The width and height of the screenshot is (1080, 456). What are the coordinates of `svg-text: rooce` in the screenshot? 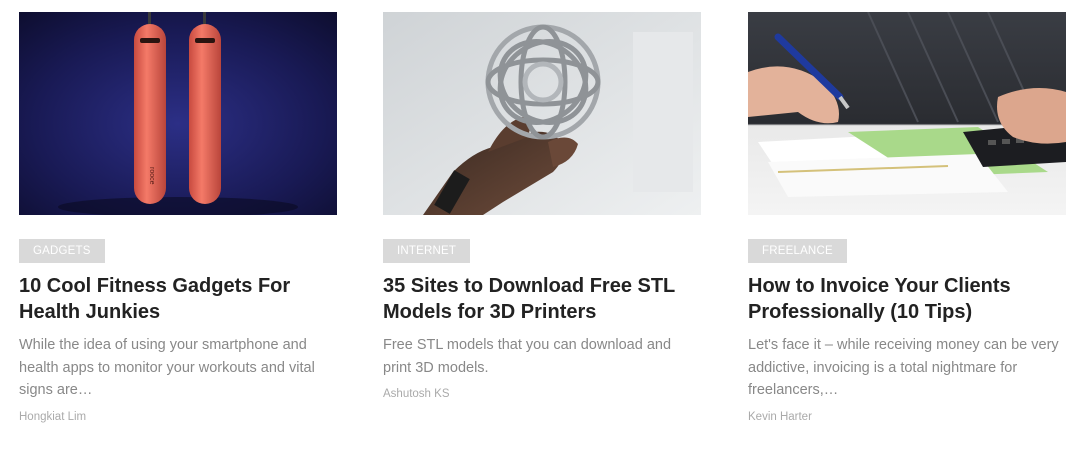 It's located at (151, 176).